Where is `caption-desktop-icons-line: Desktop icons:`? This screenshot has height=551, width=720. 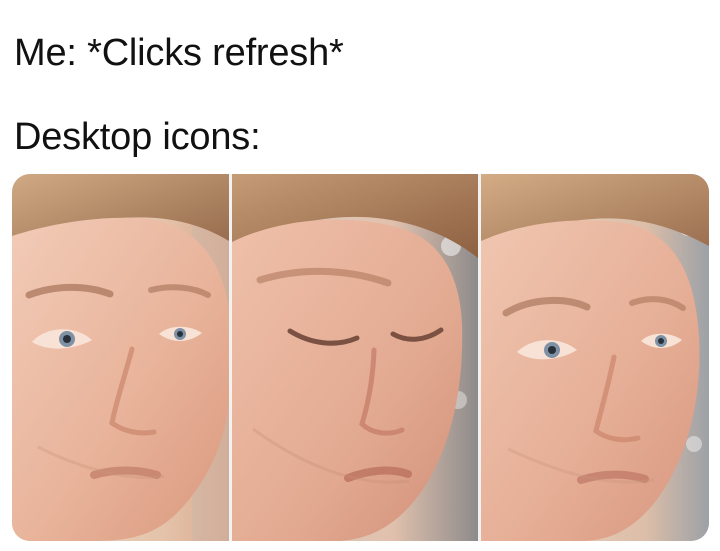 caption-desktop-icons-line: Desktop icons: is located at coordinates (137, 137).